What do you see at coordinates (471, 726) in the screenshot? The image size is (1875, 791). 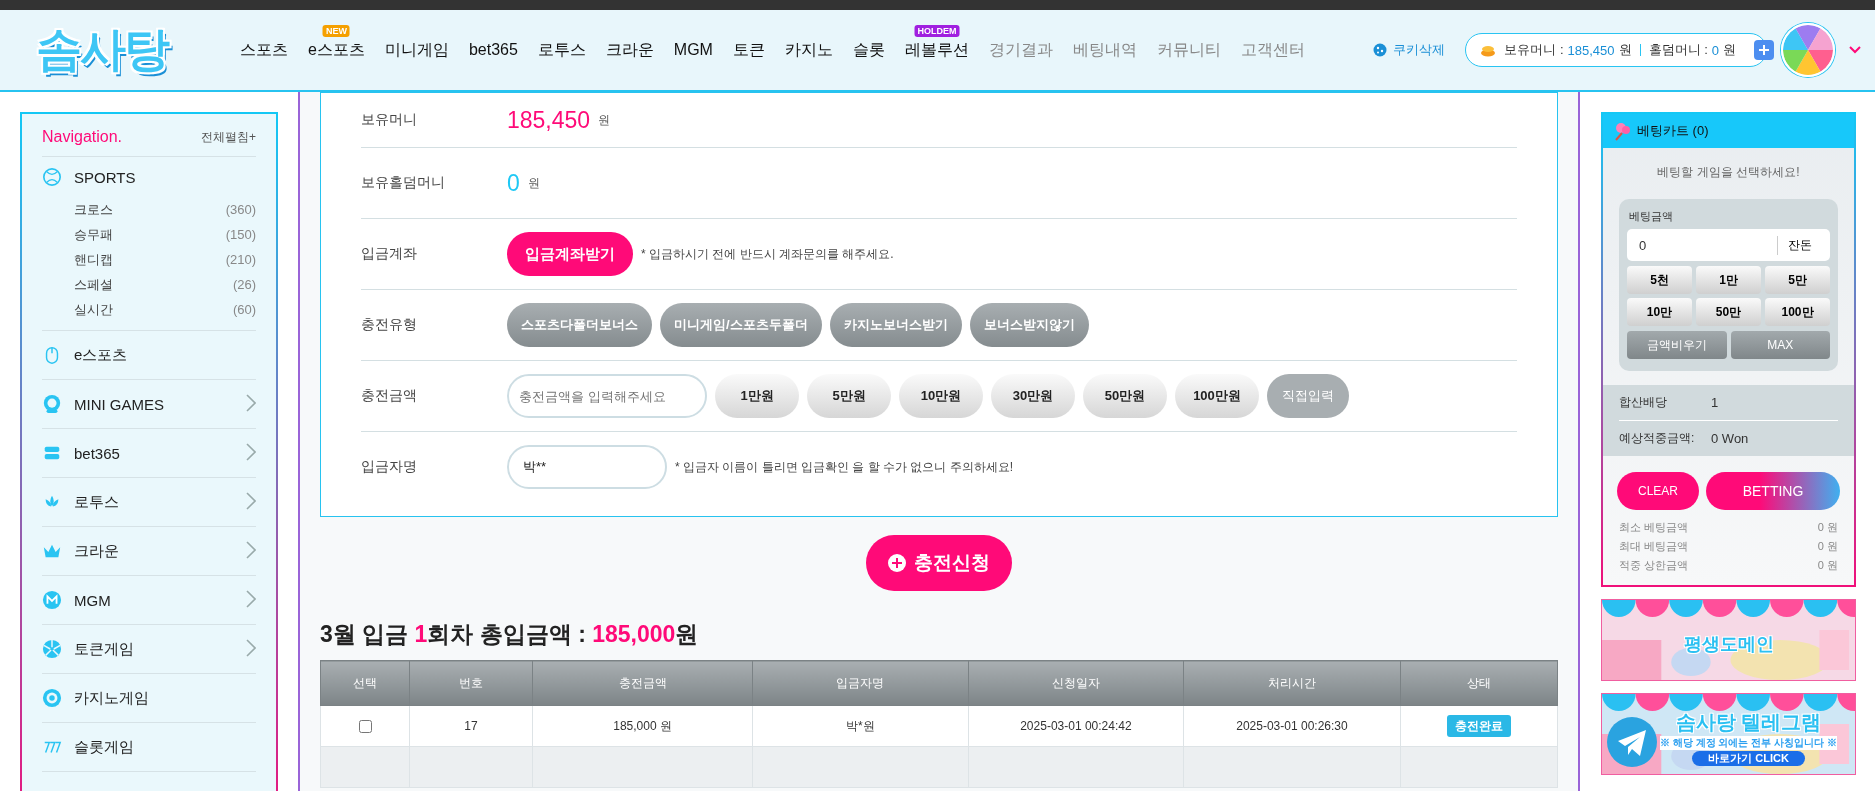 I see `table-cell: 17` at bounding box center [471, 726].